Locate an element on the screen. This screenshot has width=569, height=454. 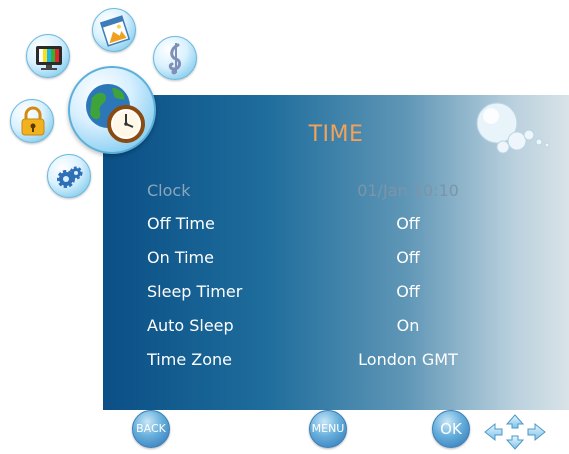
sleep-timer-value: Off is located at coordinates (408, 291).